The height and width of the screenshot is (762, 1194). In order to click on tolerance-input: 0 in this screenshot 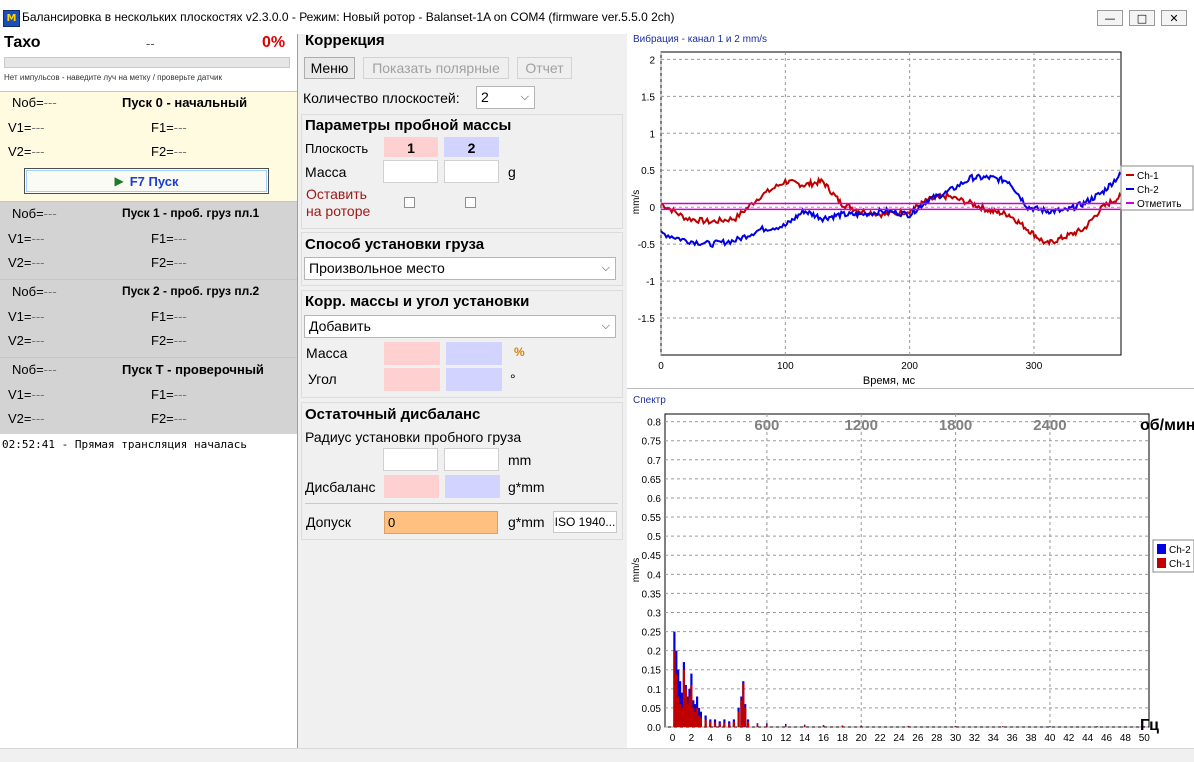, I will do `click(441, 522)`.